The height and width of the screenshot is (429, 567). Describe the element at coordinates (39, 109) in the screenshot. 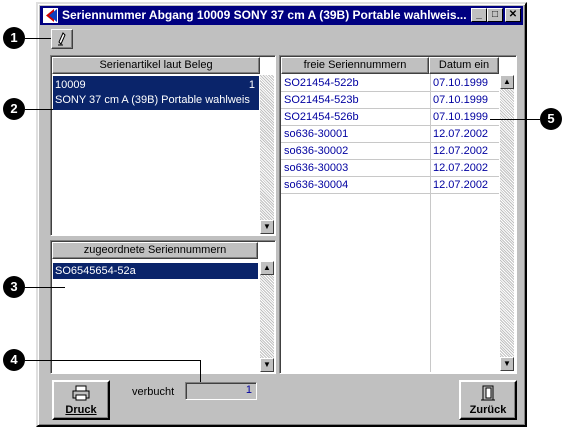

I see `callout-2-line` at that location.